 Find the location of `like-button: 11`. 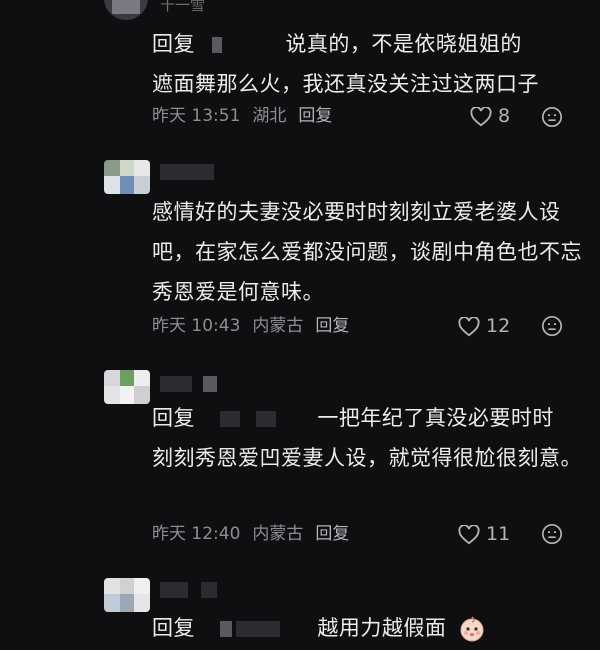

like-button: 11 is located at coordinates (484, 534).